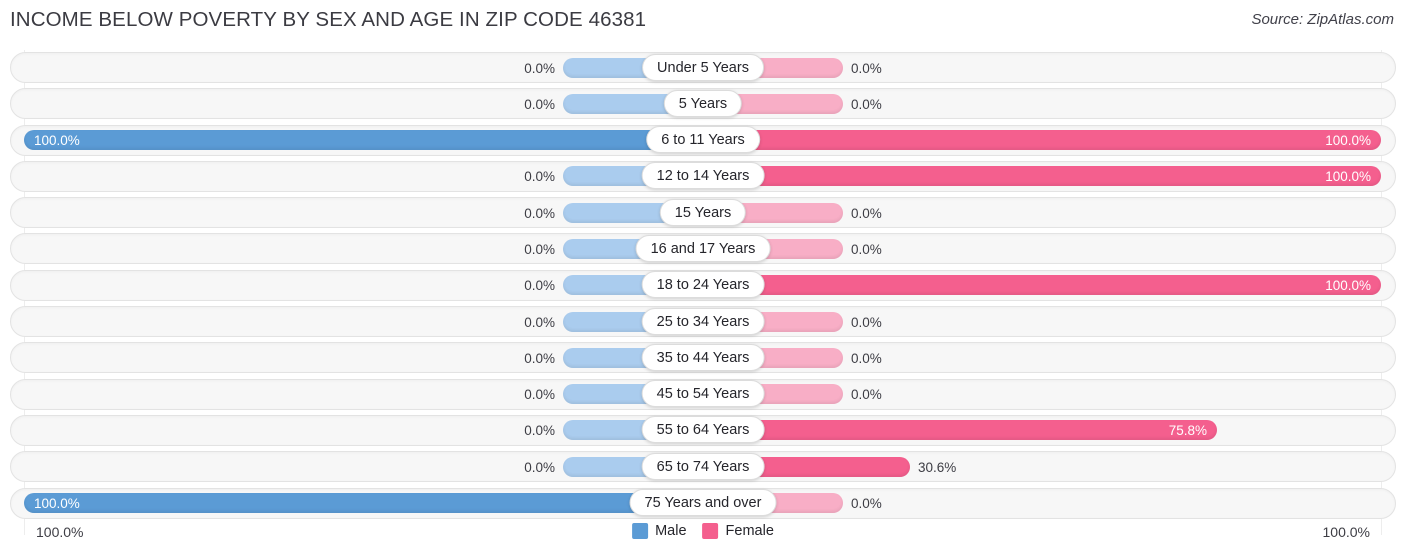  I want to click on row-content: 0.0% 0.0% Under 5 Years, so click(703, 68).